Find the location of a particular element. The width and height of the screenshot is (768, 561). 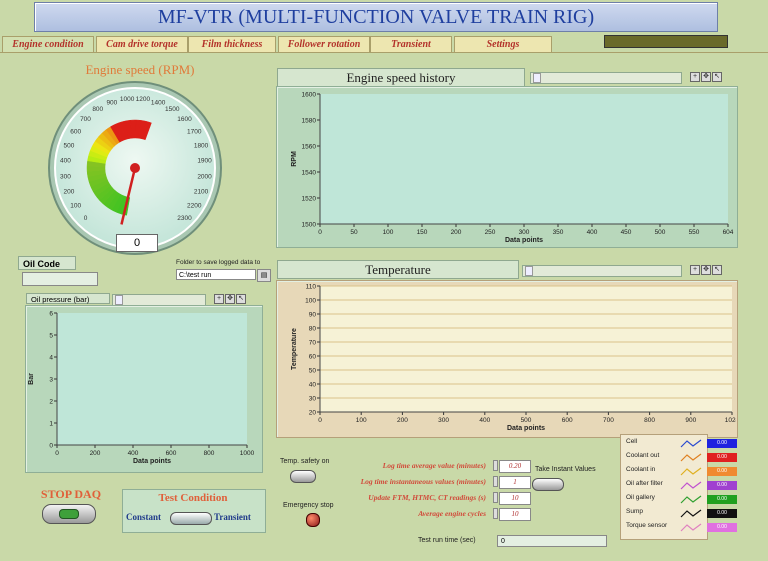

x-tick-label: 350 is located at coordinates (558, 232).